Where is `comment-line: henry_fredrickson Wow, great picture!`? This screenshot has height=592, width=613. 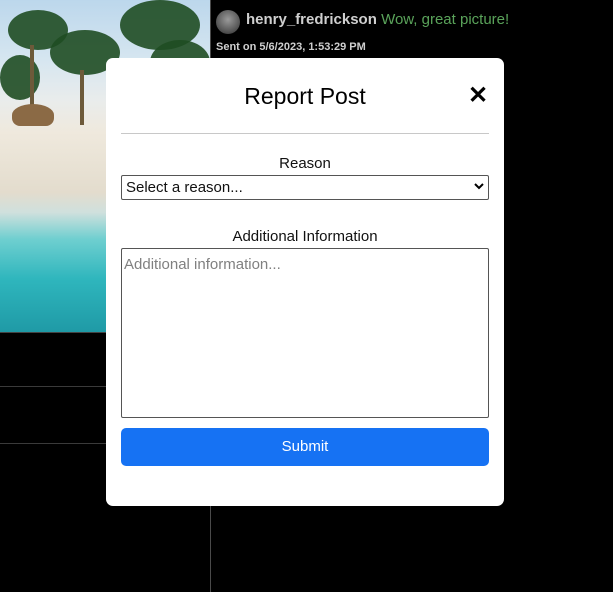 comment-line: henry_fredrickson Wow, great picture! is located at coordinates (377, 19).